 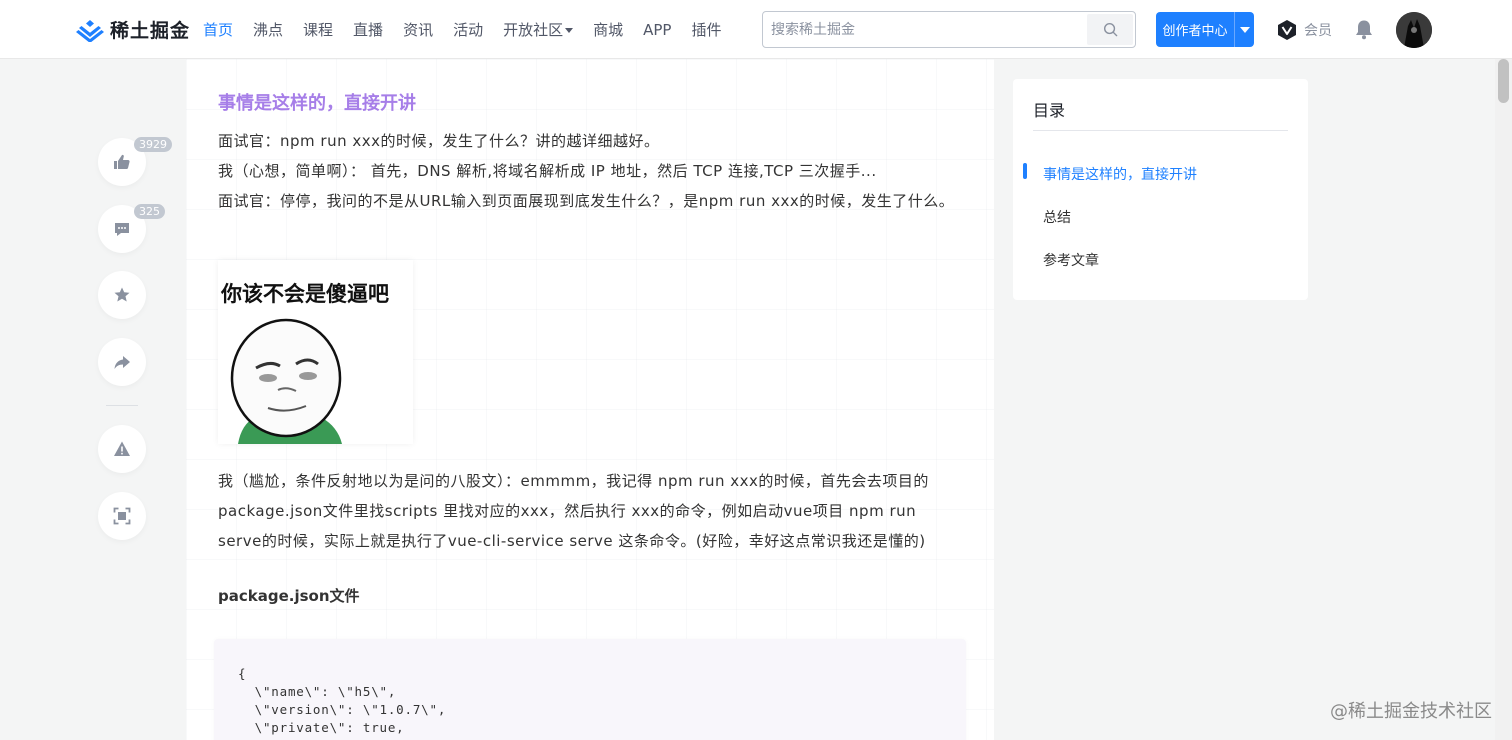 I want to click on user-avatar, so click(x=1414, y=30).